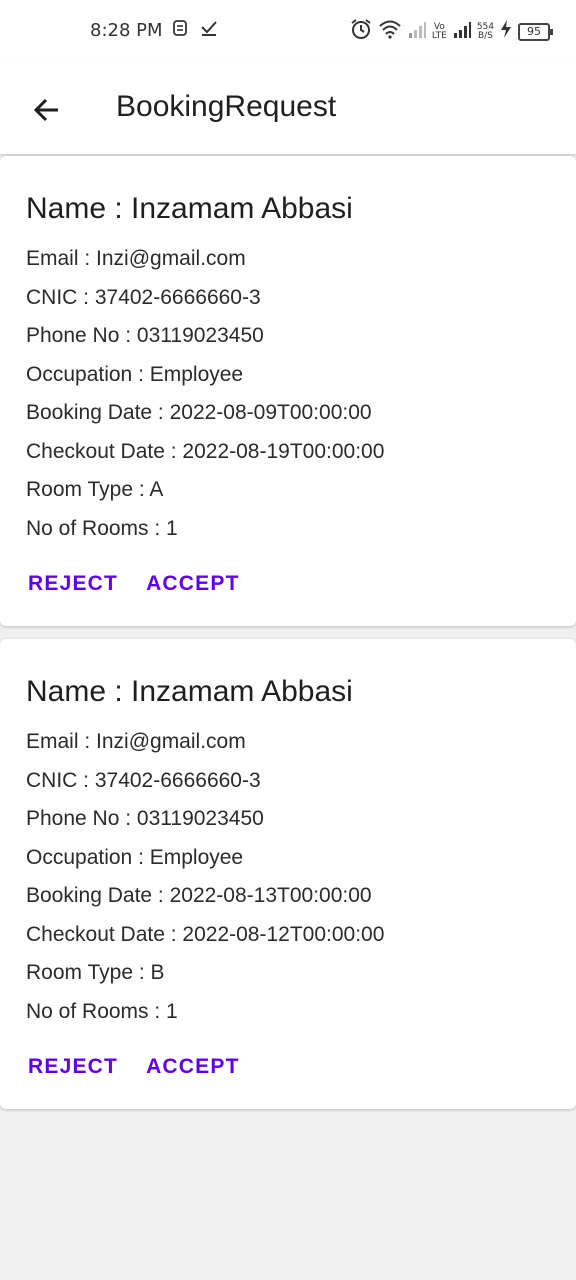 The height and width of the screenshot is (1280, 576). I want to click on volte-indicator: Vo LTE, so click(439, 31).